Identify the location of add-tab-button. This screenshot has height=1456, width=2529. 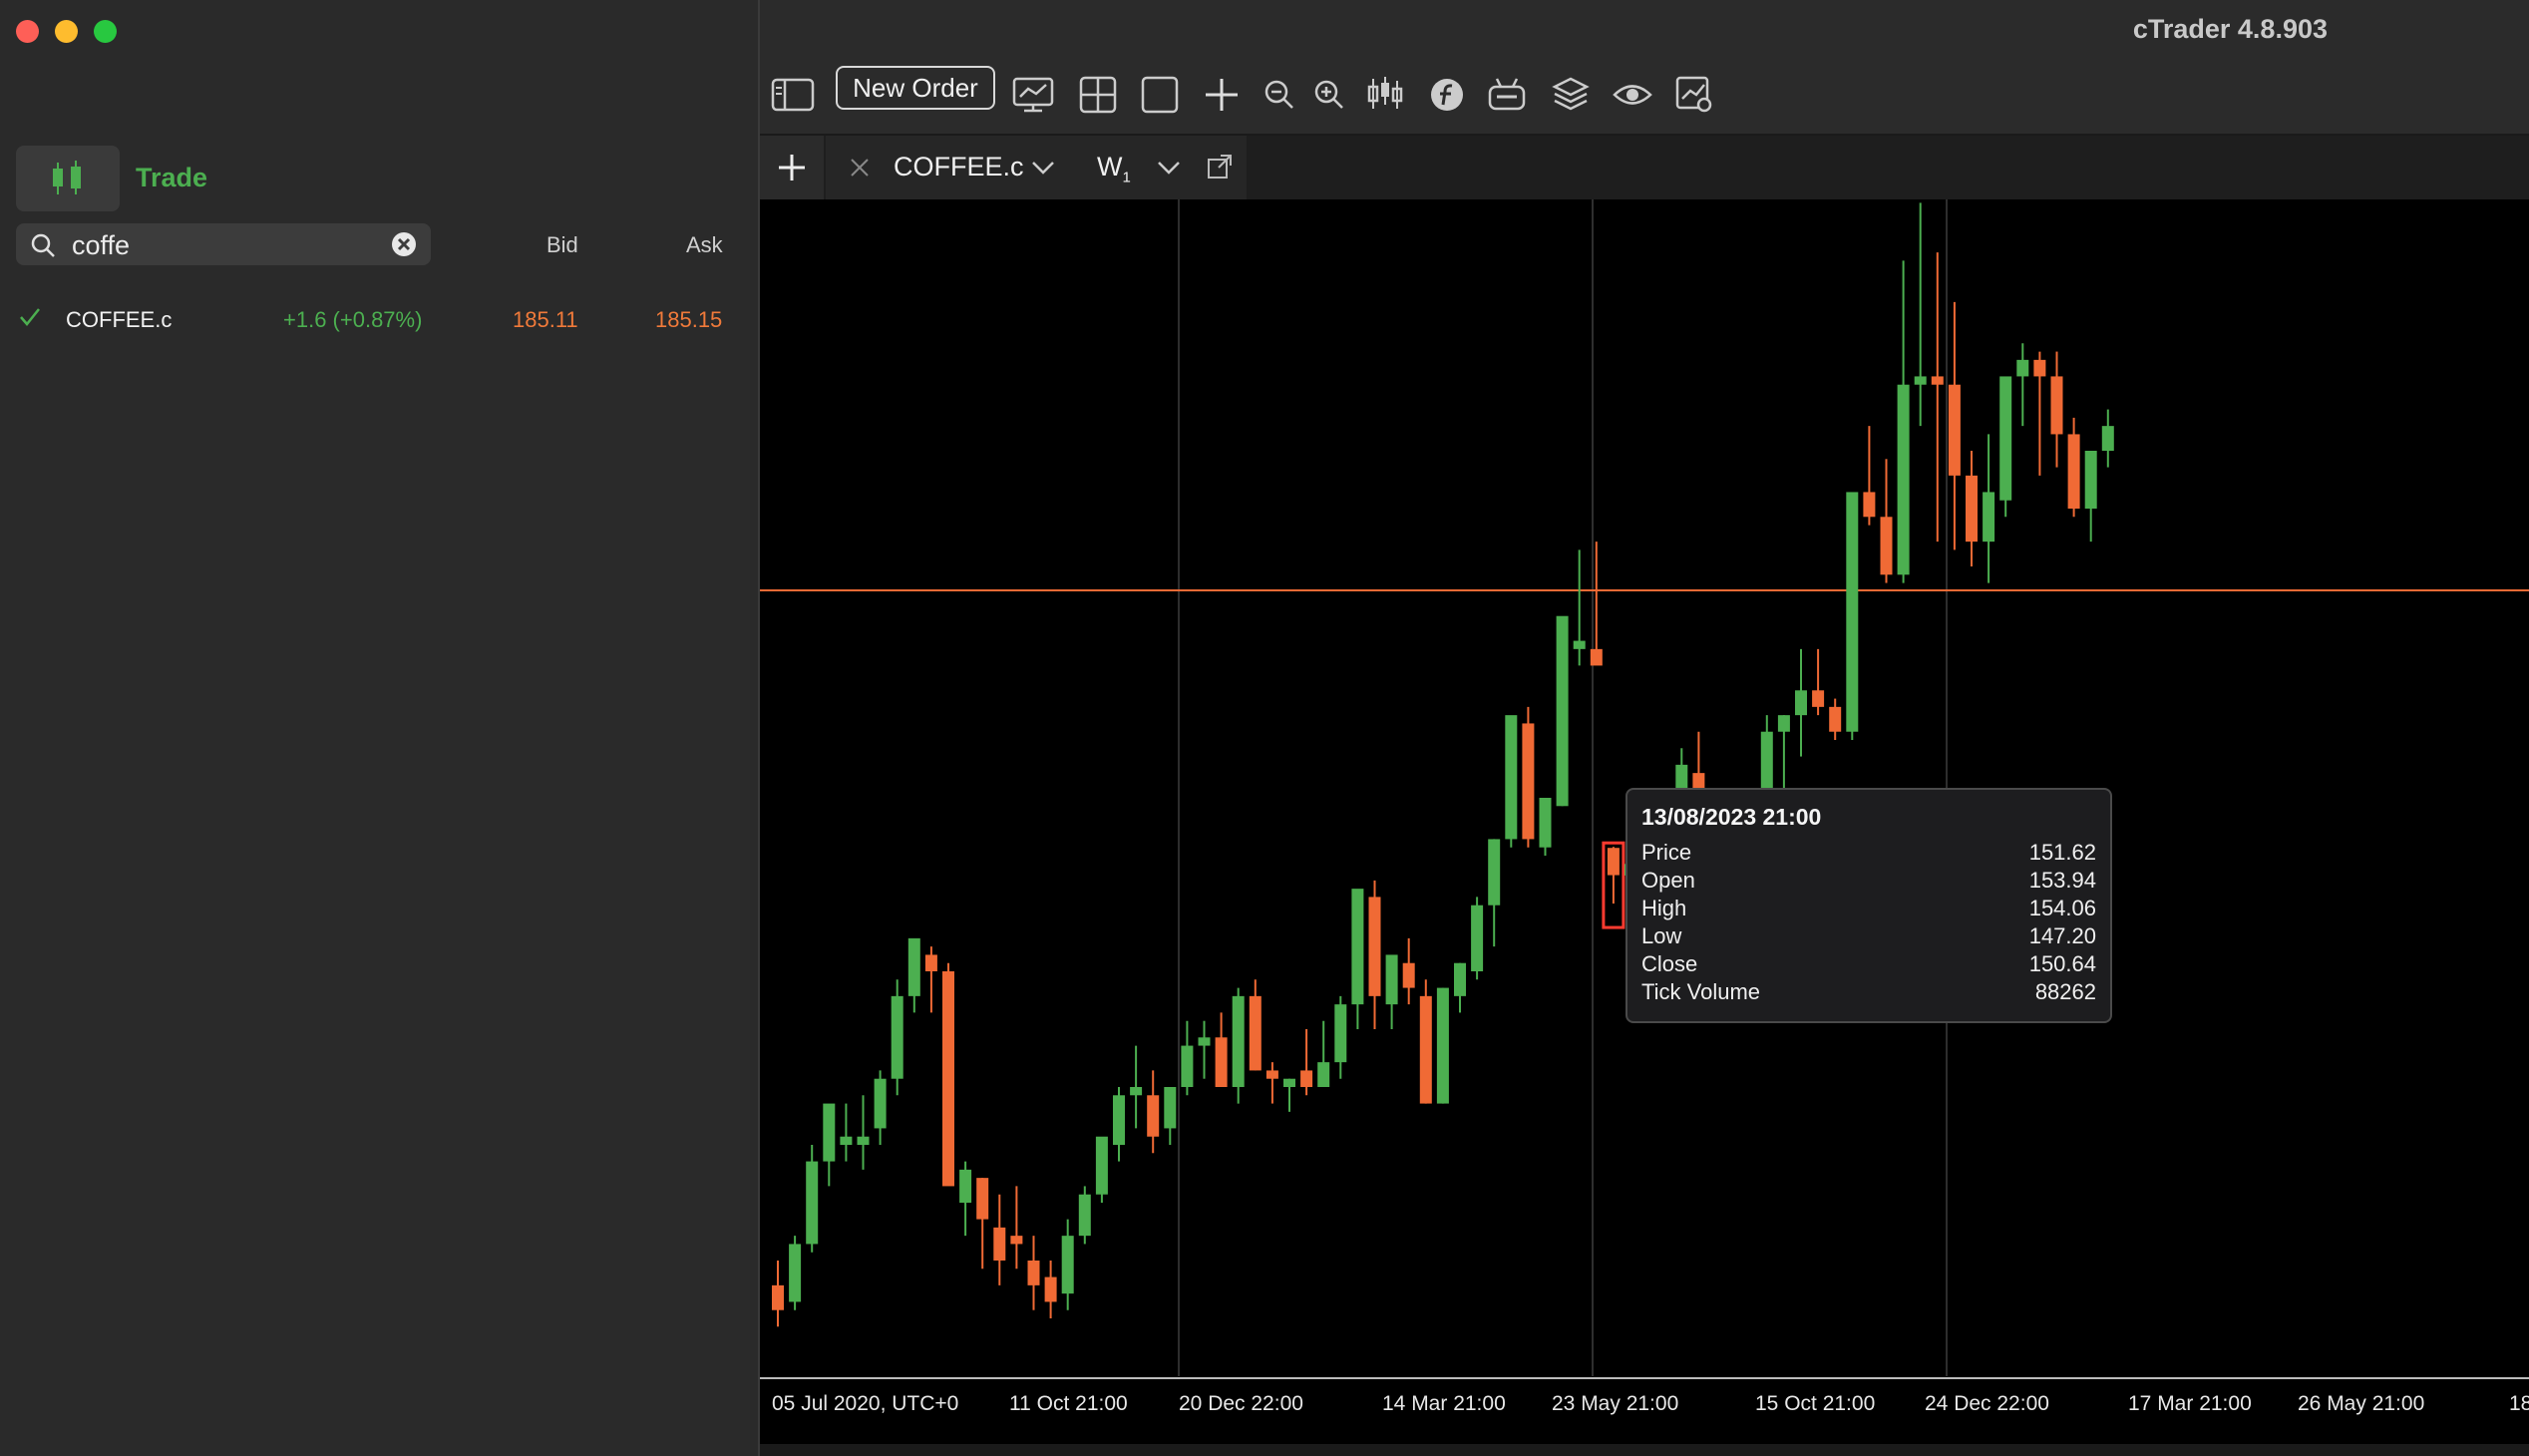
(792, 167).